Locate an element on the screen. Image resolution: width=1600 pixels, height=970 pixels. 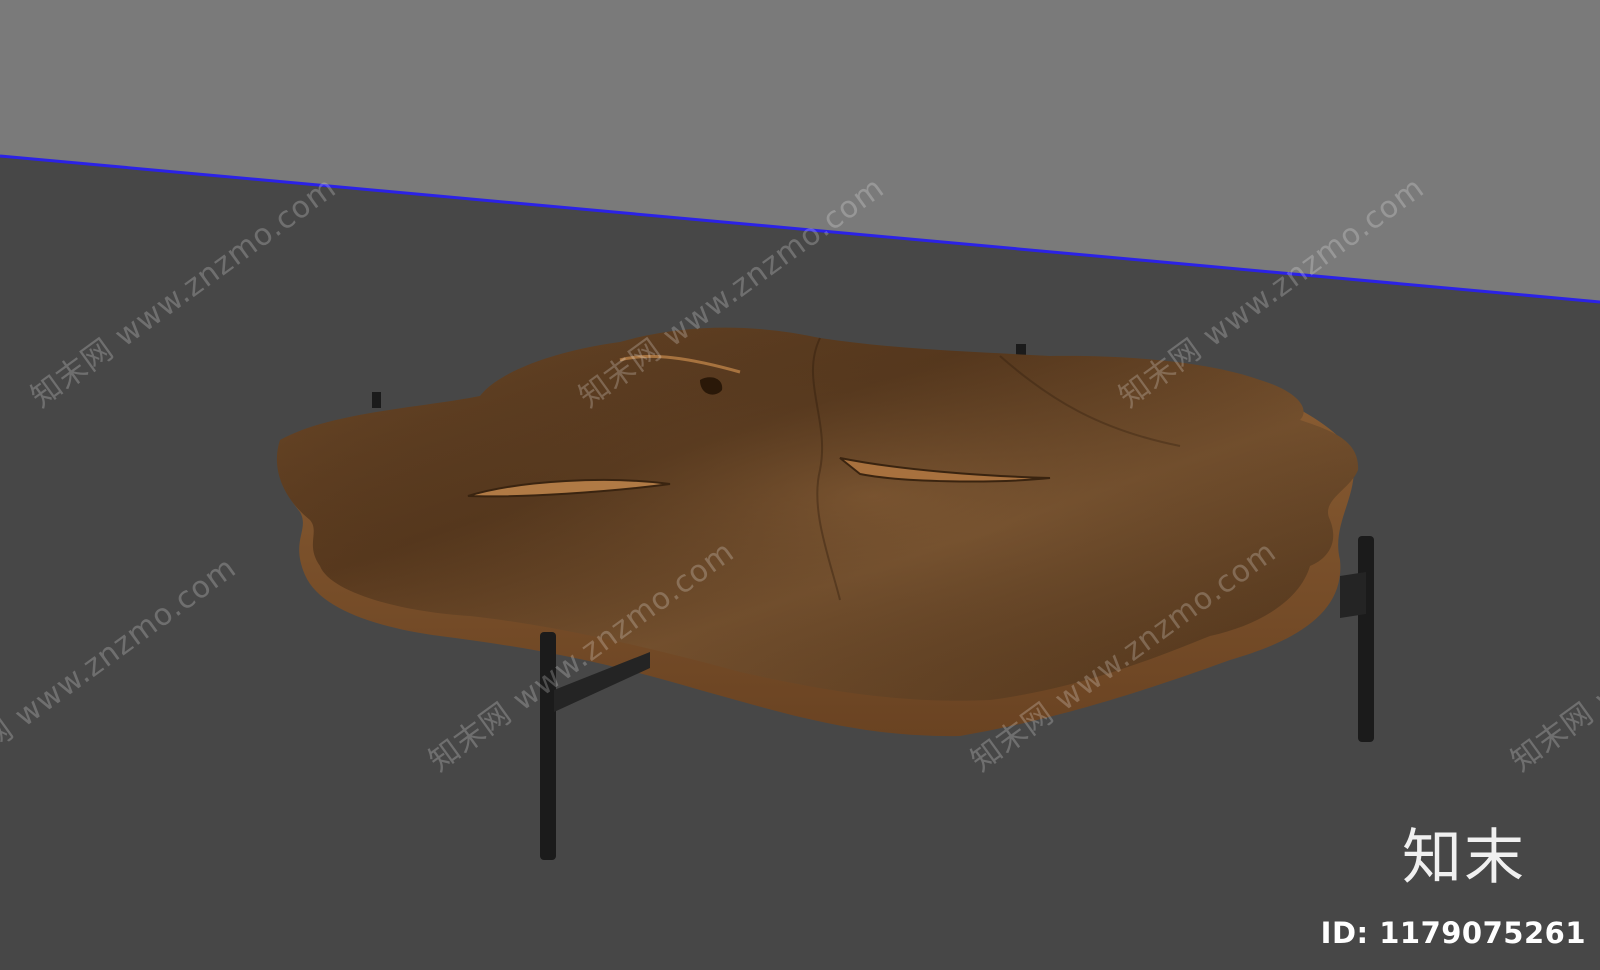
brand-logo: 知末 is located at coordinates (1464, 858).